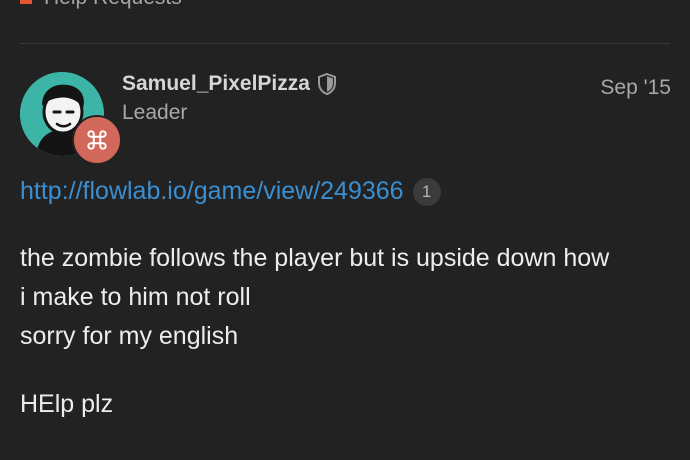 The height and width of the screenshot is (460, 690). I want to click on post-body-line: sorry for my english, so click(129, 336).